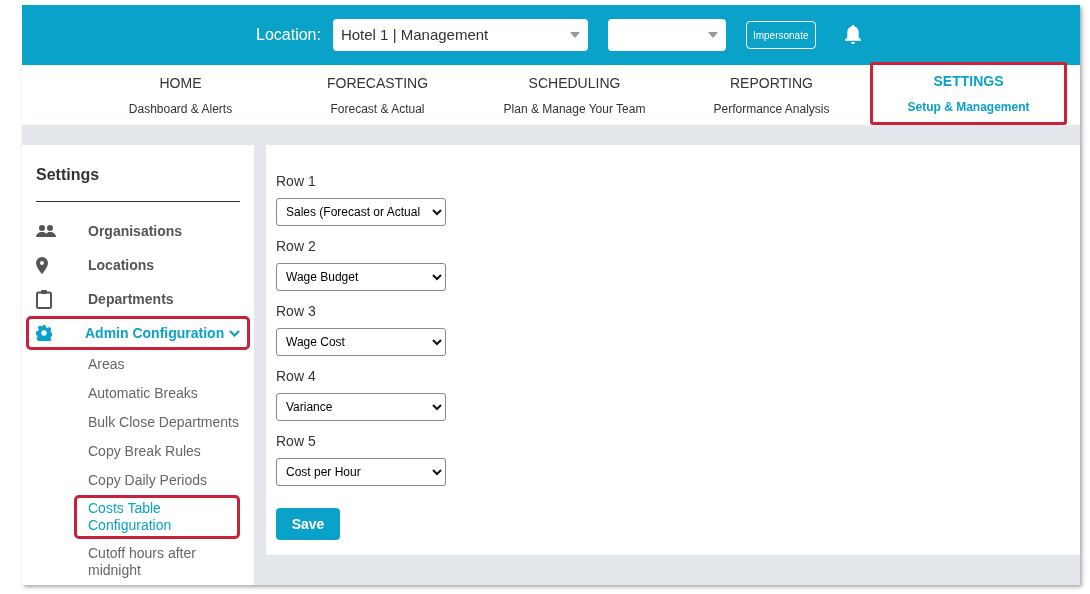  Describe the element at coordinates (155, 333) in the screenshot. I see `sidebar-item-label: Admin Configuration` at that location.